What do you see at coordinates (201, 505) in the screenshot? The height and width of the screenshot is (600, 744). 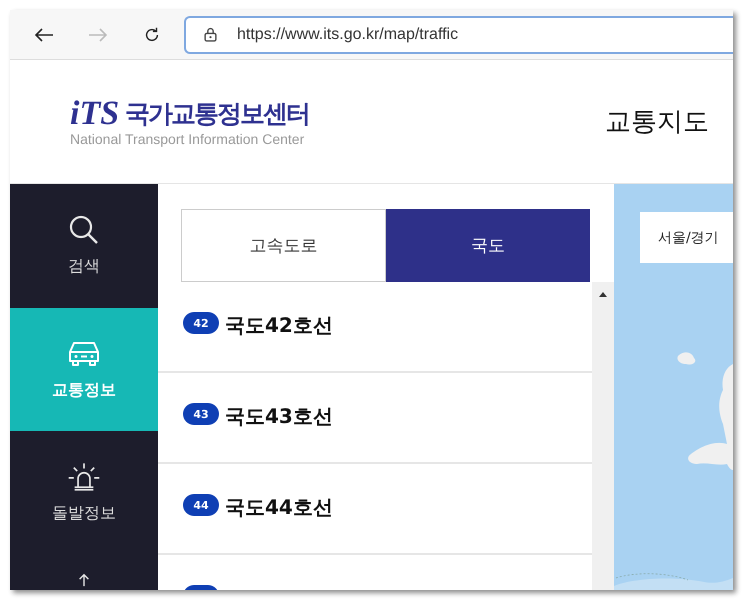 I see `route-number-badge: 44` at bounding box center [201, 505].